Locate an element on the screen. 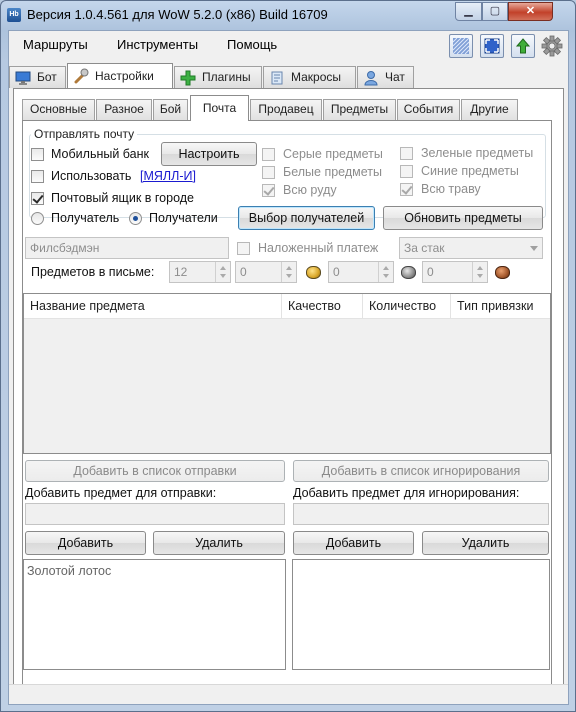  tab-macros: Макросы is located at coordinates (309, 77).